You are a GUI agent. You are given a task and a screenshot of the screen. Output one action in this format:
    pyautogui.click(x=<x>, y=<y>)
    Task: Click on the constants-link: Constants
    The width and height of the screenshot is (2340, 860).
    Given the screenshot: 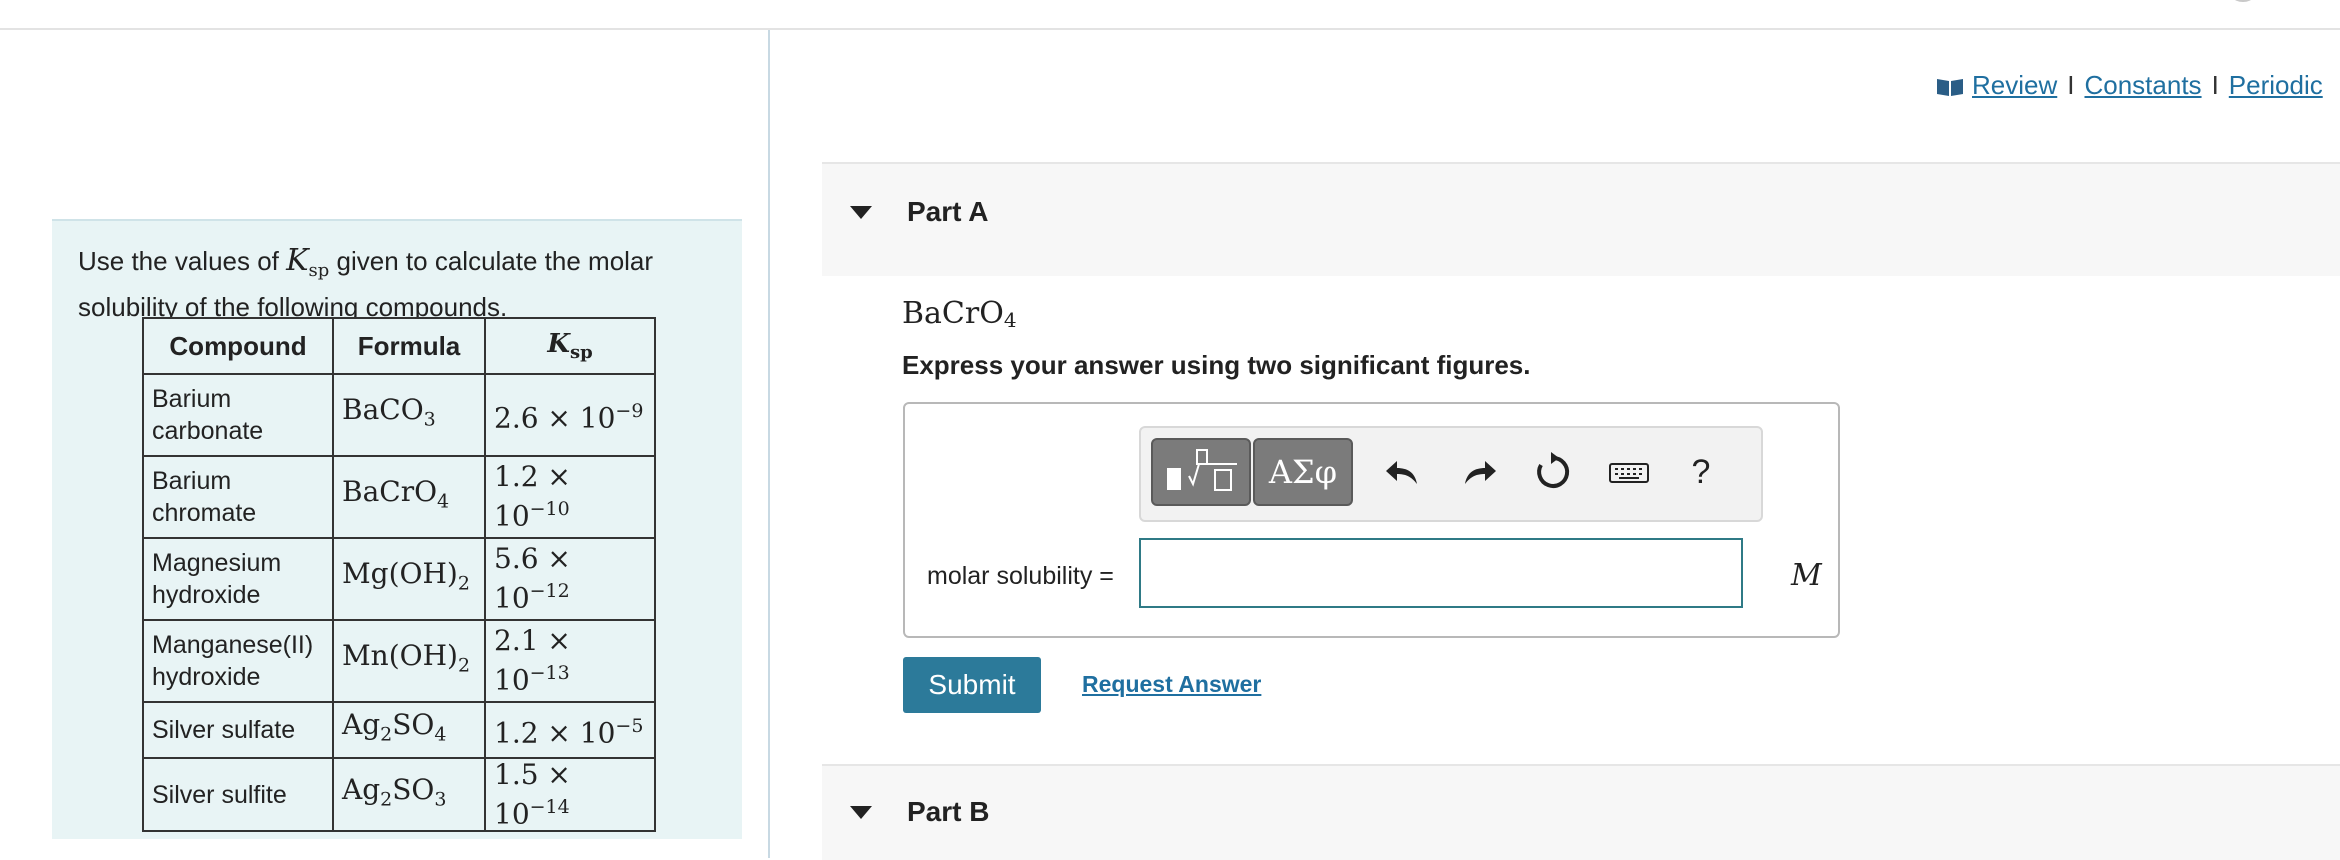 What is the action you would take?
    pyautogui.click(x=2142, y=85)
    